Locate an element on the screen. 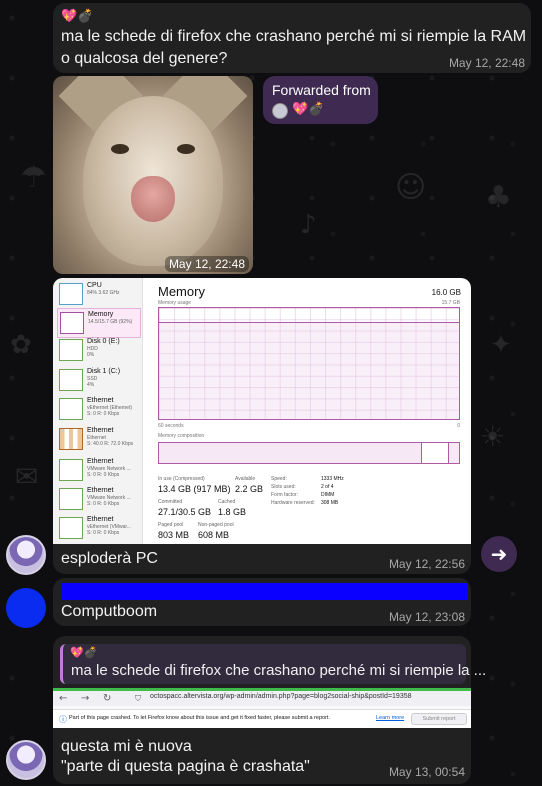  tm-item-name: Disk 1 (C:) is located at coordinates (104, 371).